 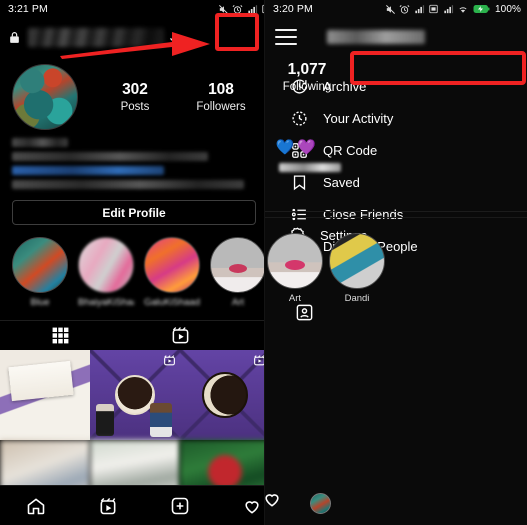 What do you see at coordinates (310, 167) in the screenshot?
I see `bio-cover-text` at bounding box center [310, 167].